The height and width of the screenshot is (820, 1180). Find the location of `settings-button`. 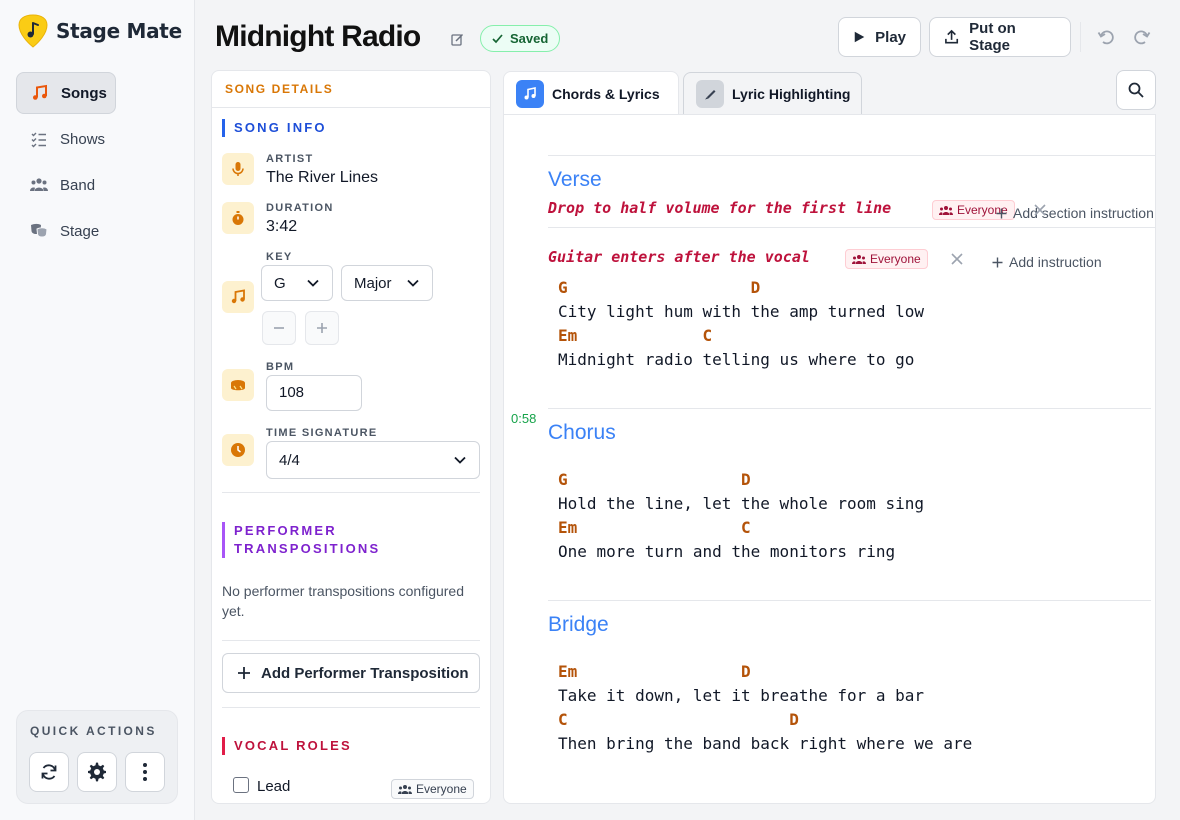

settings-button is located at coordinates (97, 772).